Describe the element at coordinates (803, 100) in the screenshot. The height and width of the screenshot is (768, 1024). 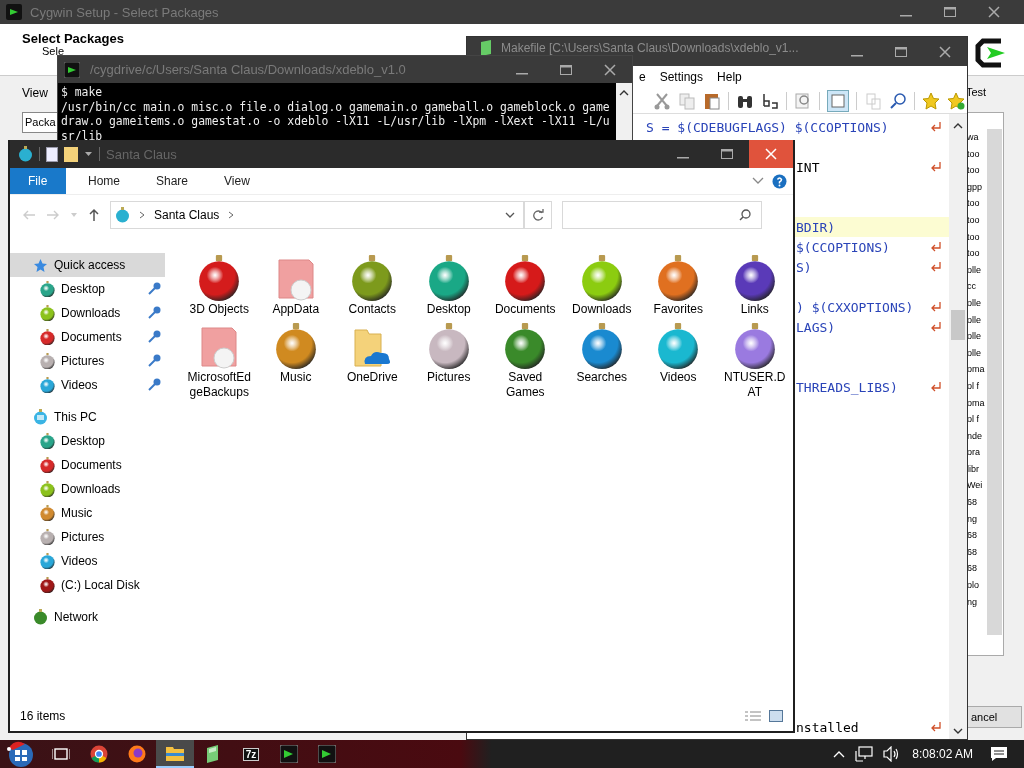
I see `zoom-icon` at that location.